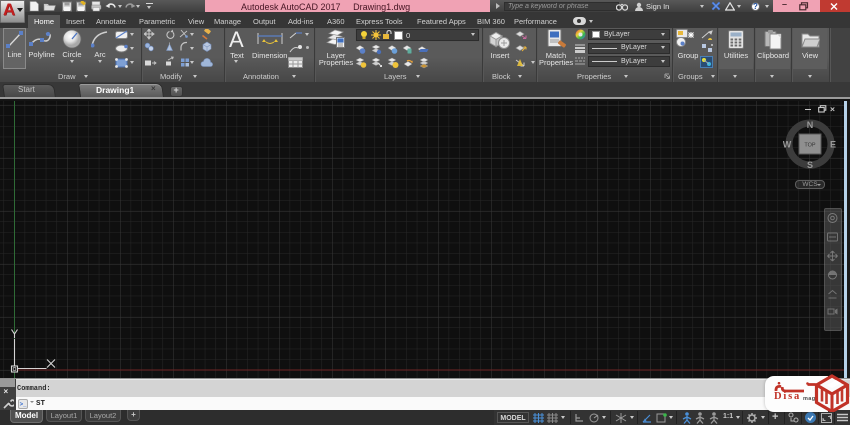 The width and height of the screenshot is (850, 425). Describe the element at coordinates (810, 146) in the screenshot. I see `svg-text: TOP` at that location.